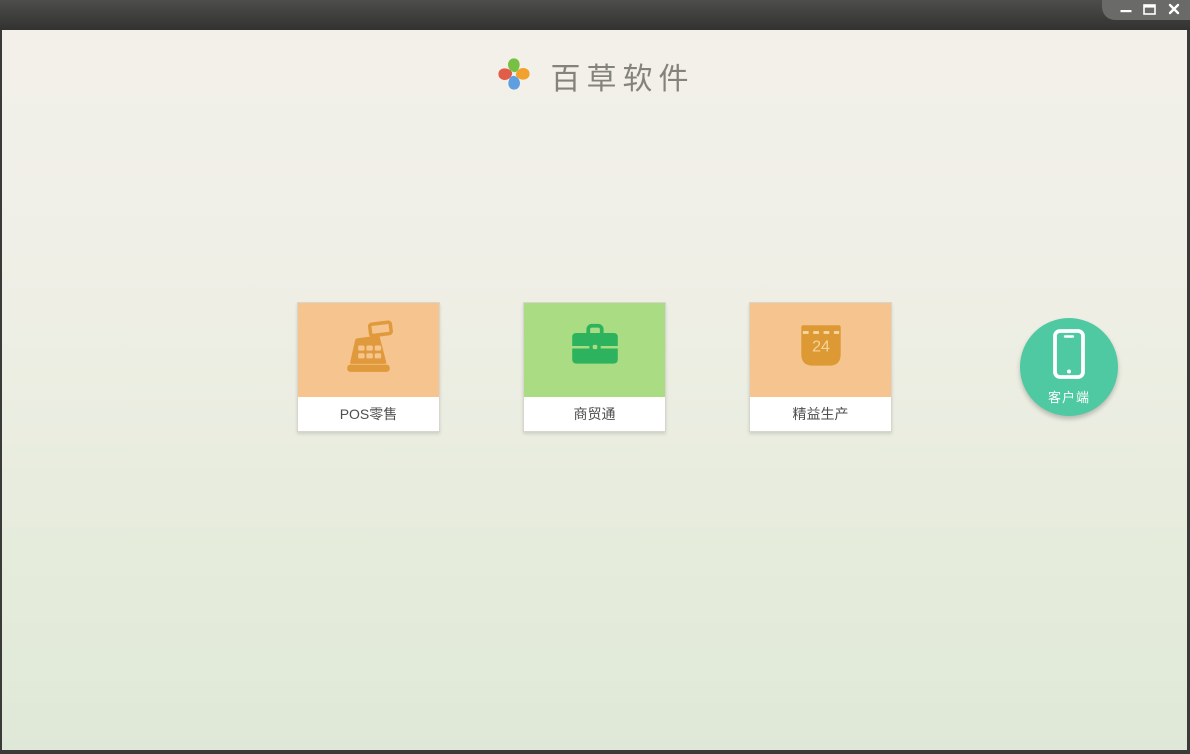 The height and width of the screenshot is (754, 1190). I want to click on title-bar, so click(595, 15).